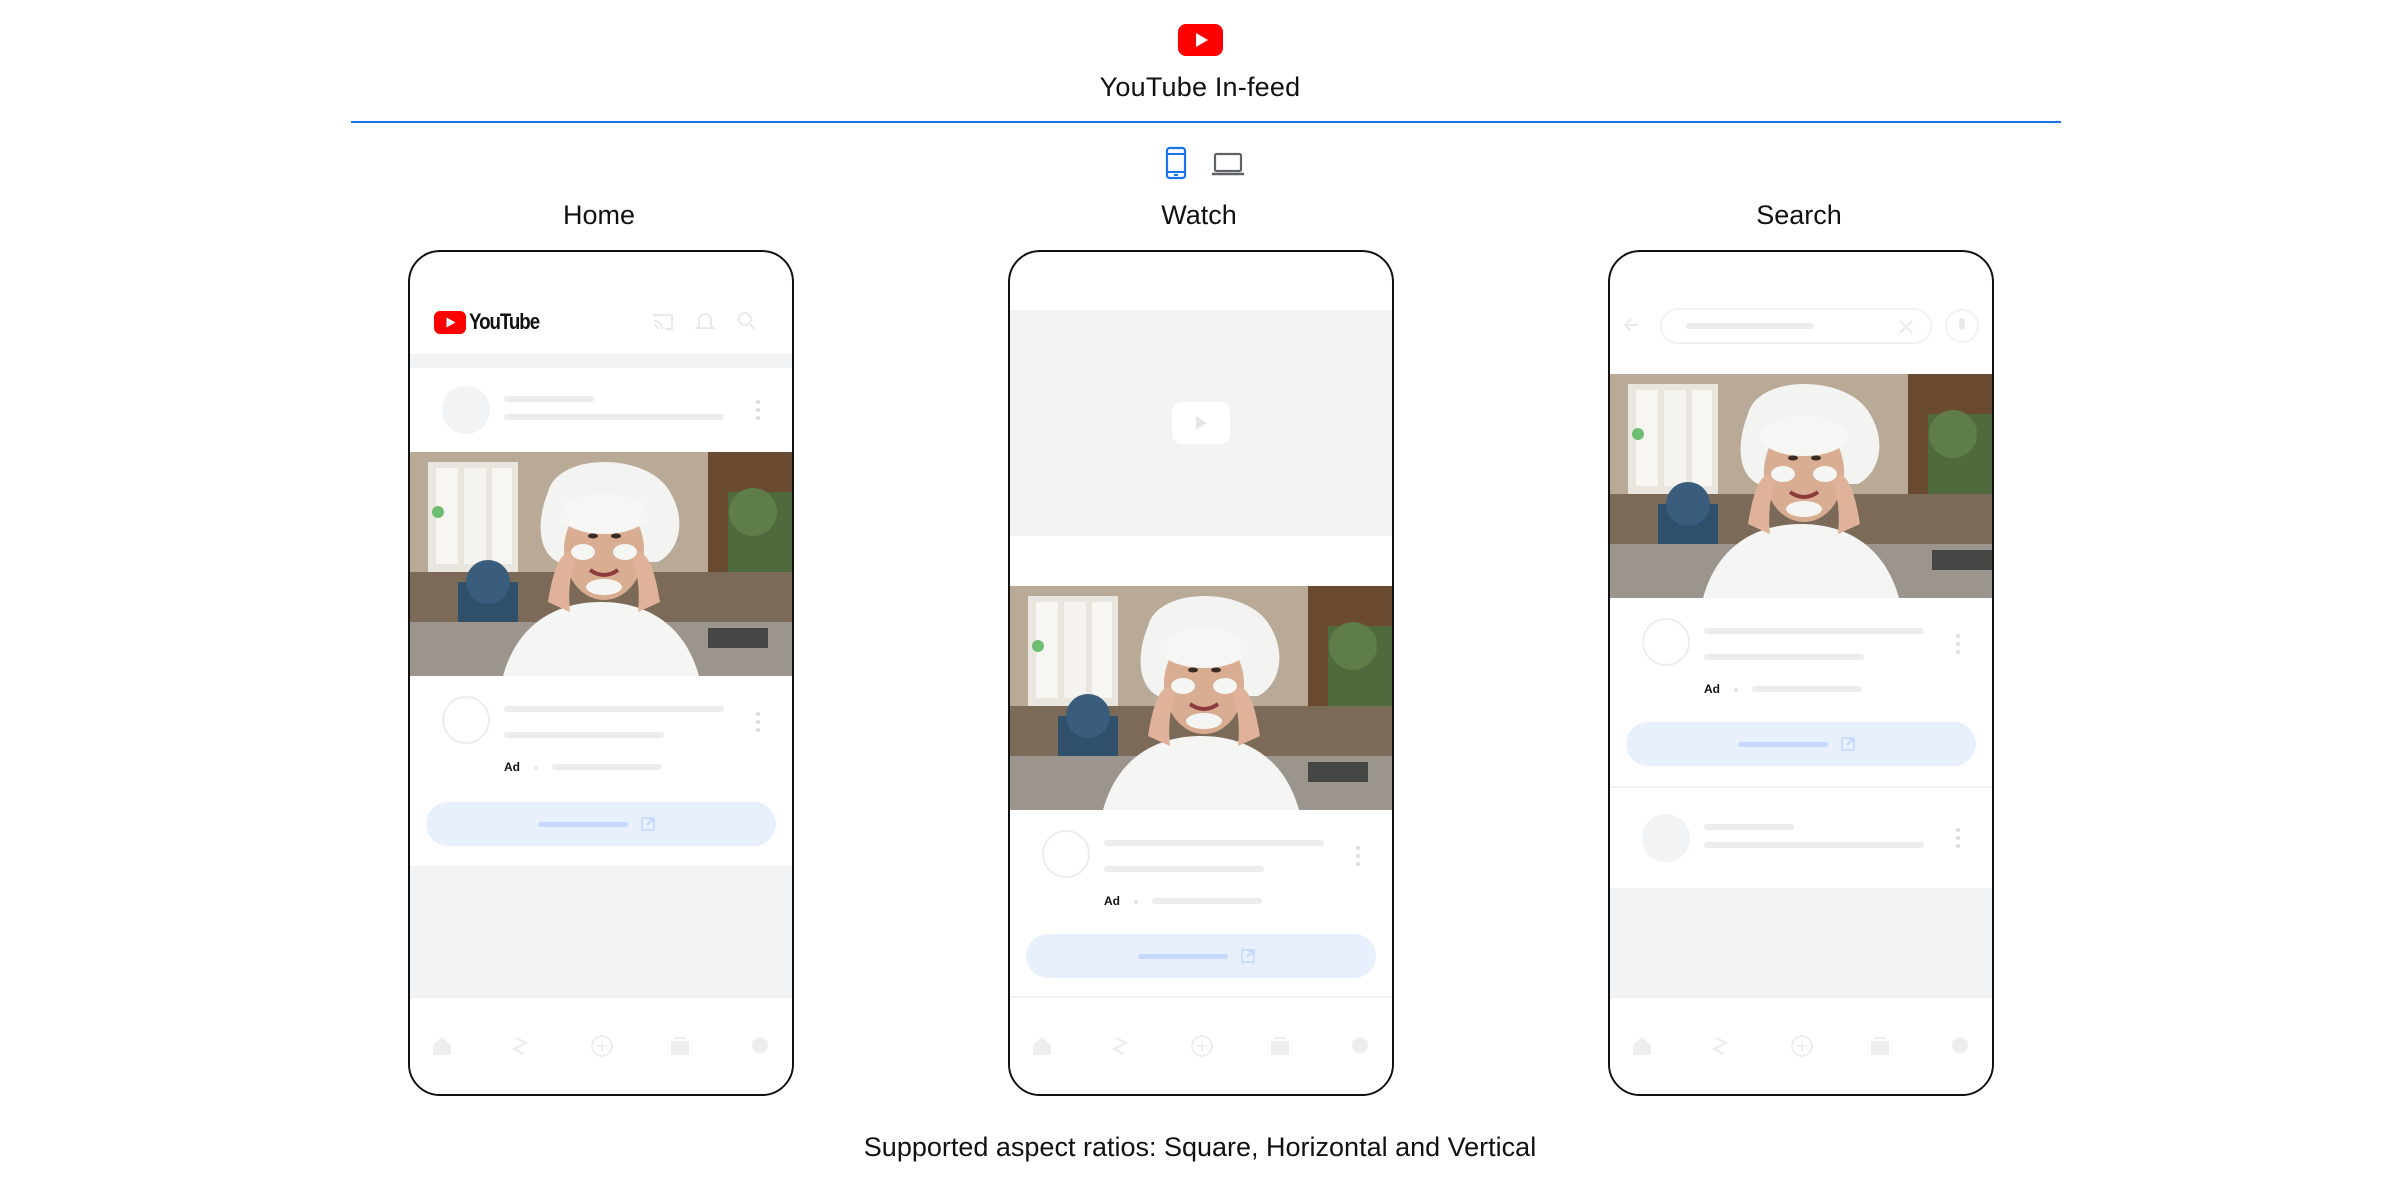 The width and height of the screenshot is (2400, 1200). What do you see at coordinates (1750, 326) in the screenshot?
I see `search-query-placeholder` at bounding box center [1750, 326].